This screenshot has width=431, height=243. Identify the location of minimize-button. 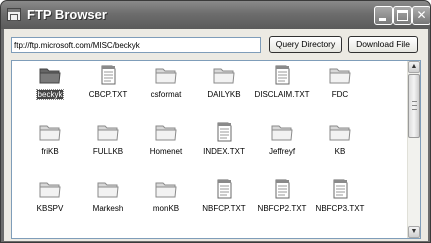
(383, 15).